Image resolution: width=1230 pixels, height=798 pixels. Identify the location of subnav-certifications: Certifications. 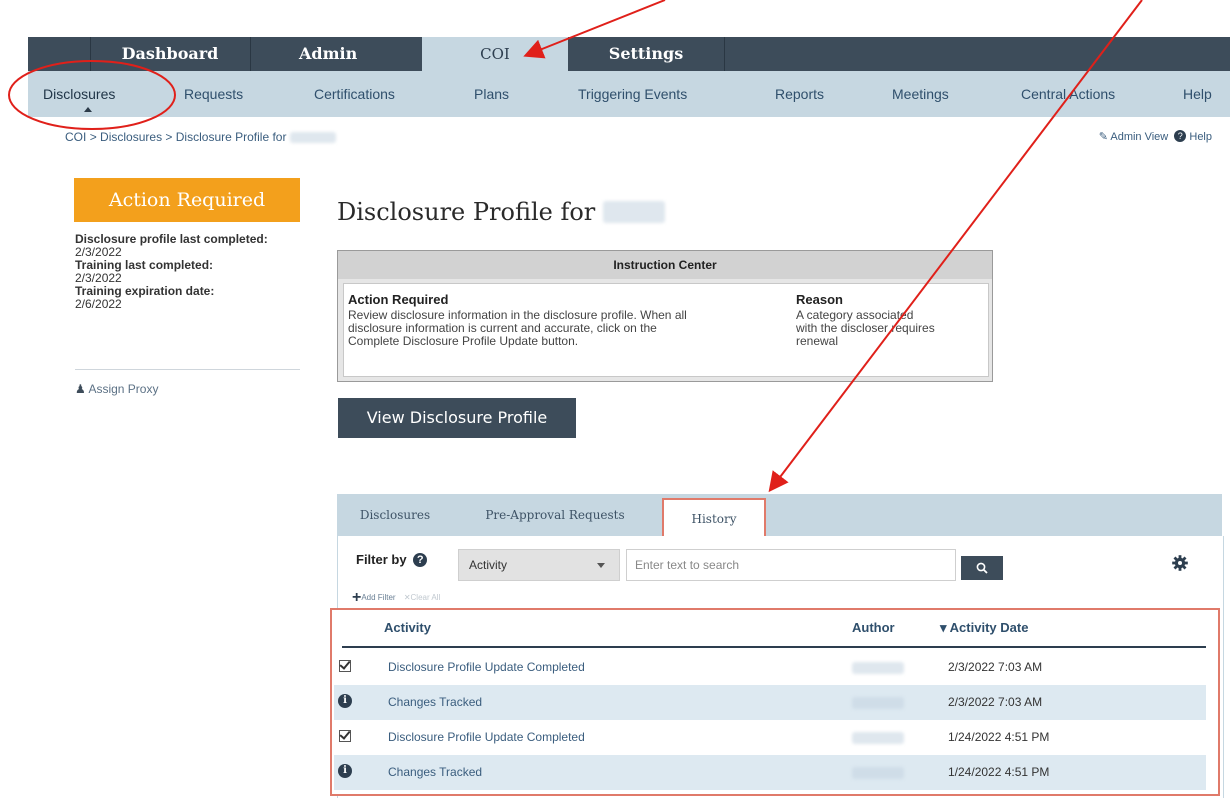
(354, 94).